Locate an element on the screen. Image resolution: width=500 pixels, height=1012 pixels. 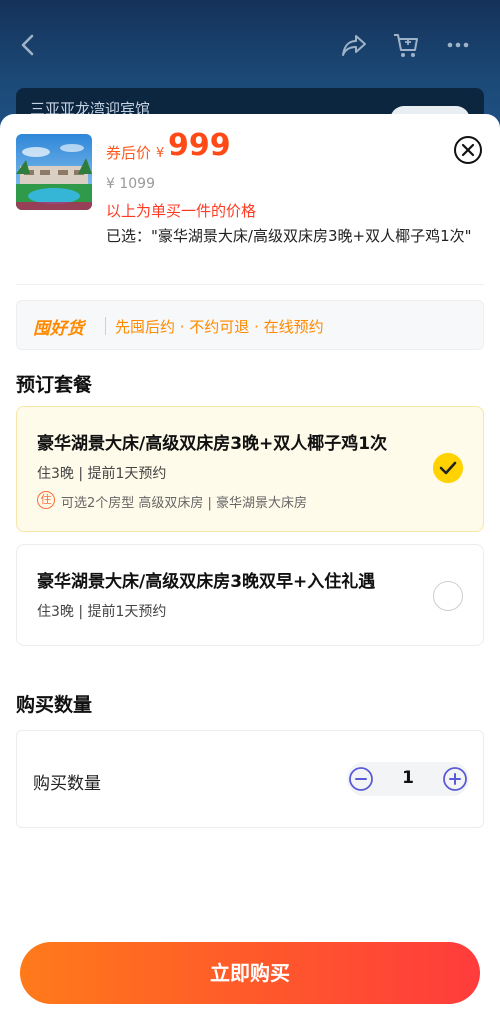
price-currency: ¥ is located at coordinates (160, 153).